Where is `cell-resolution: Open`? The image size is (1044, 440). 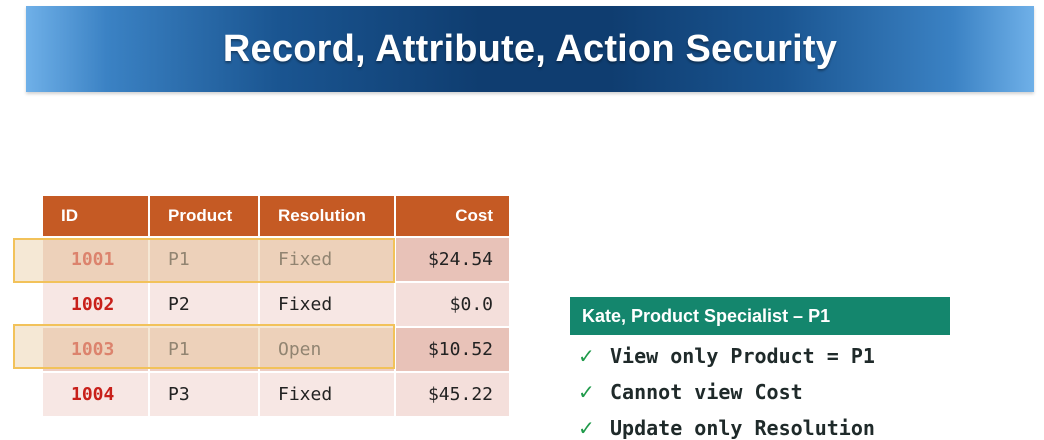
cell-resolution: Open is located at coordinates (327, 349).